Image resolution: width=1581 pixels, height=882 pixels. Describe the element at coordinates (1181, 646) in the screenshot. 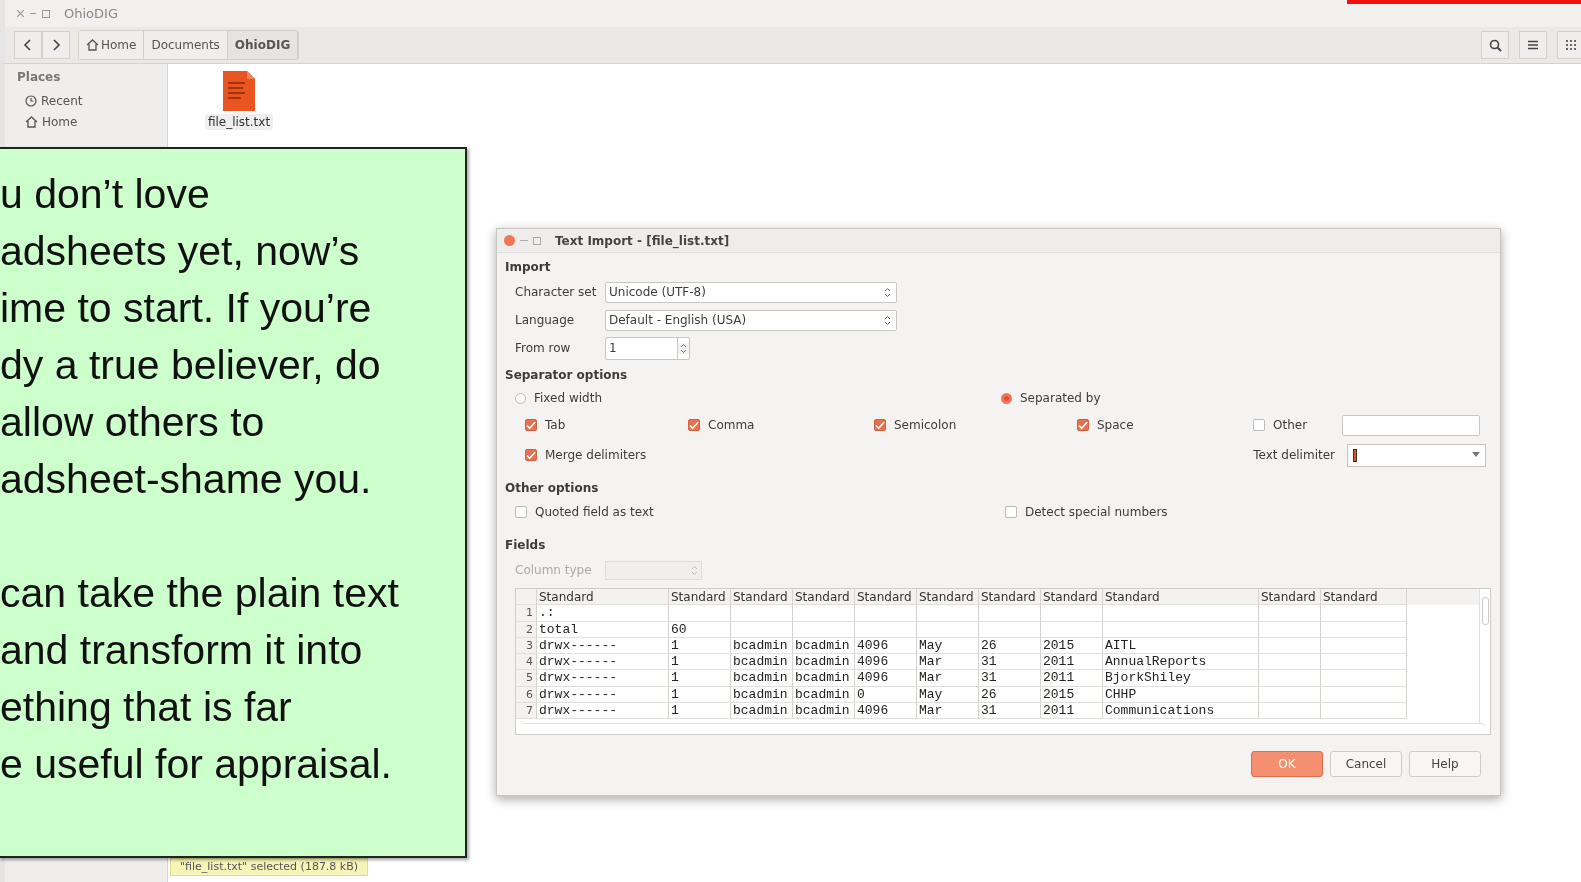

I see `table-cell: AITL` at that location.